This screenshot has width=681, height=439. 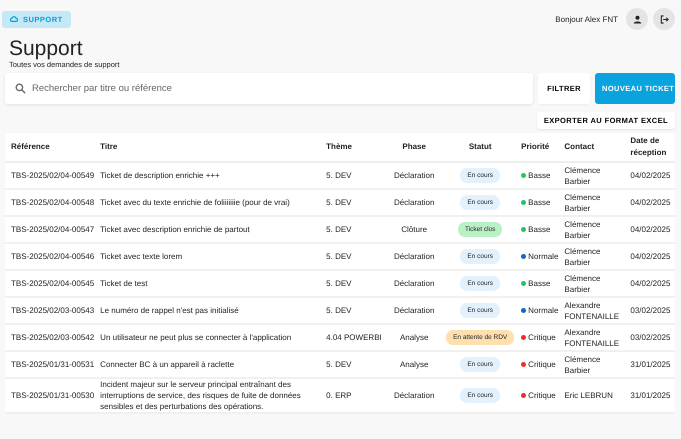 What do you see at coordinates (51, 337) in the screenshot?
I see `table-cell: TBS-2025/02/03-00542` at bounding box center [51, 337].